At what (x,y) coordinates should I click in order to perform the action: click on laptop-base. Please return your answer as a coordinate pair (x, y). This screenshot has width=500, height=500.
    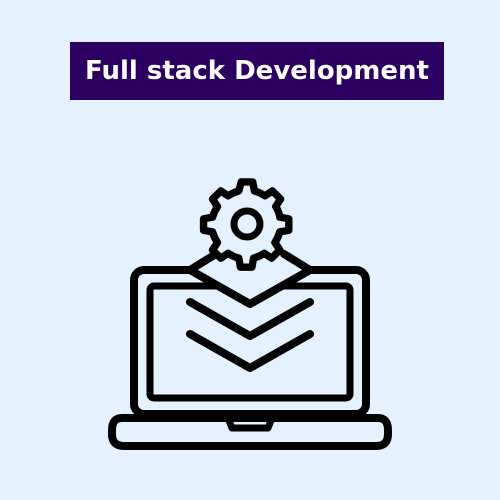
    Looking at the image, I should click on (250, 432).